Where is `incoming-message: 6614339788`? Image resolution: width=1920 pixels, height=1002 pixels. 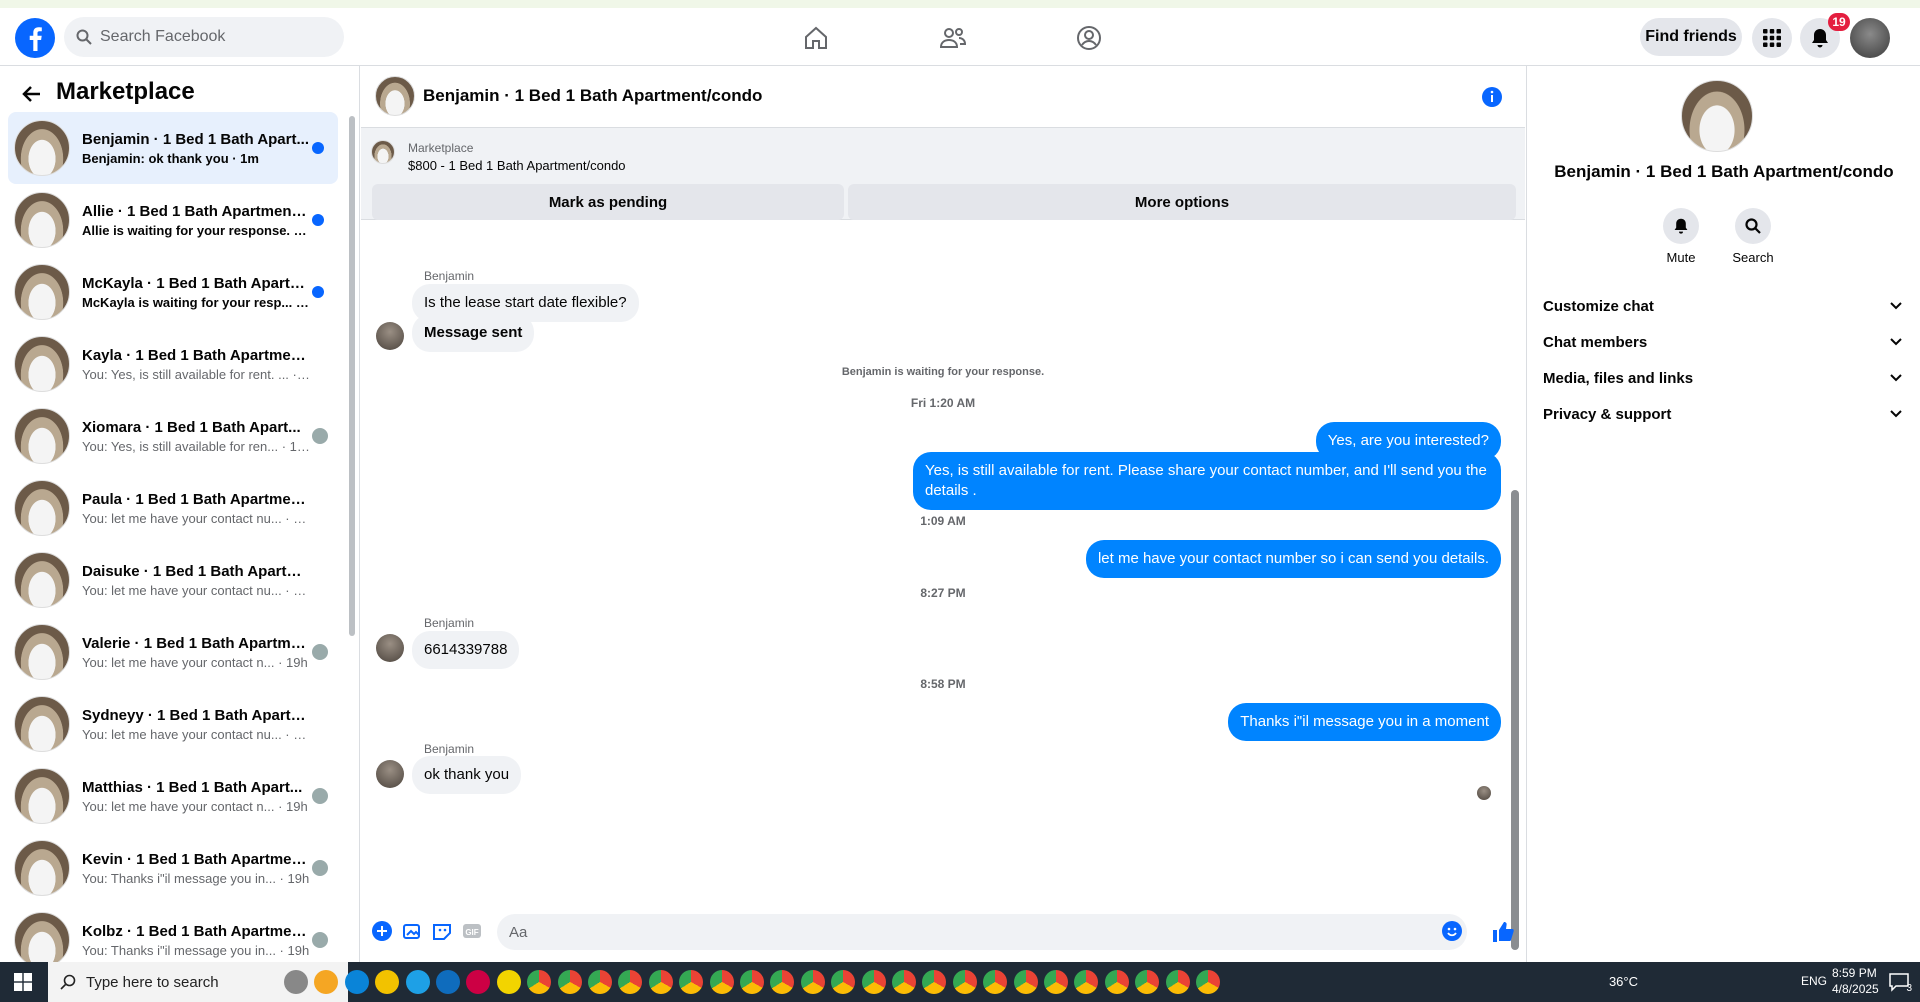
incoming-message: 6614339788 is located at coordinates (466, 650).